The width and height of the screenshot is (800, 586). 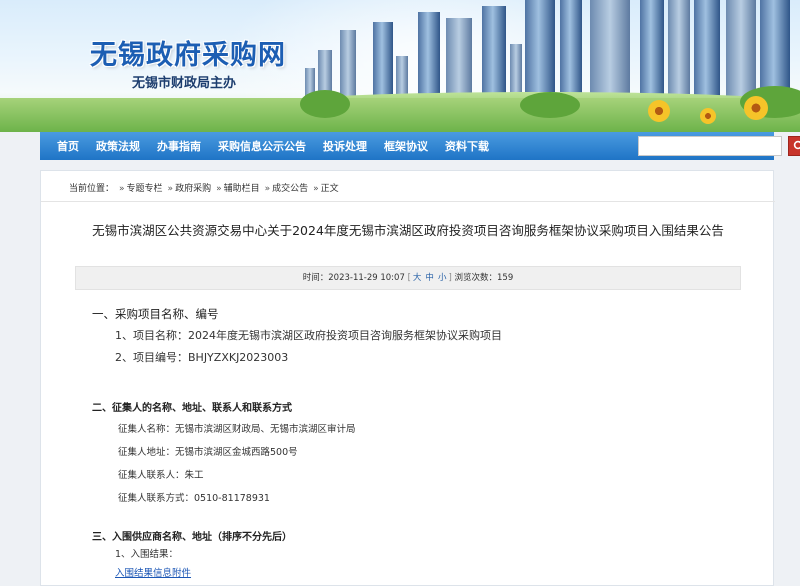 I want to click on article-meta: 时间：2023-11-29 10:07 [大中小] 浏览次数：159, so click(x=408, y=278).